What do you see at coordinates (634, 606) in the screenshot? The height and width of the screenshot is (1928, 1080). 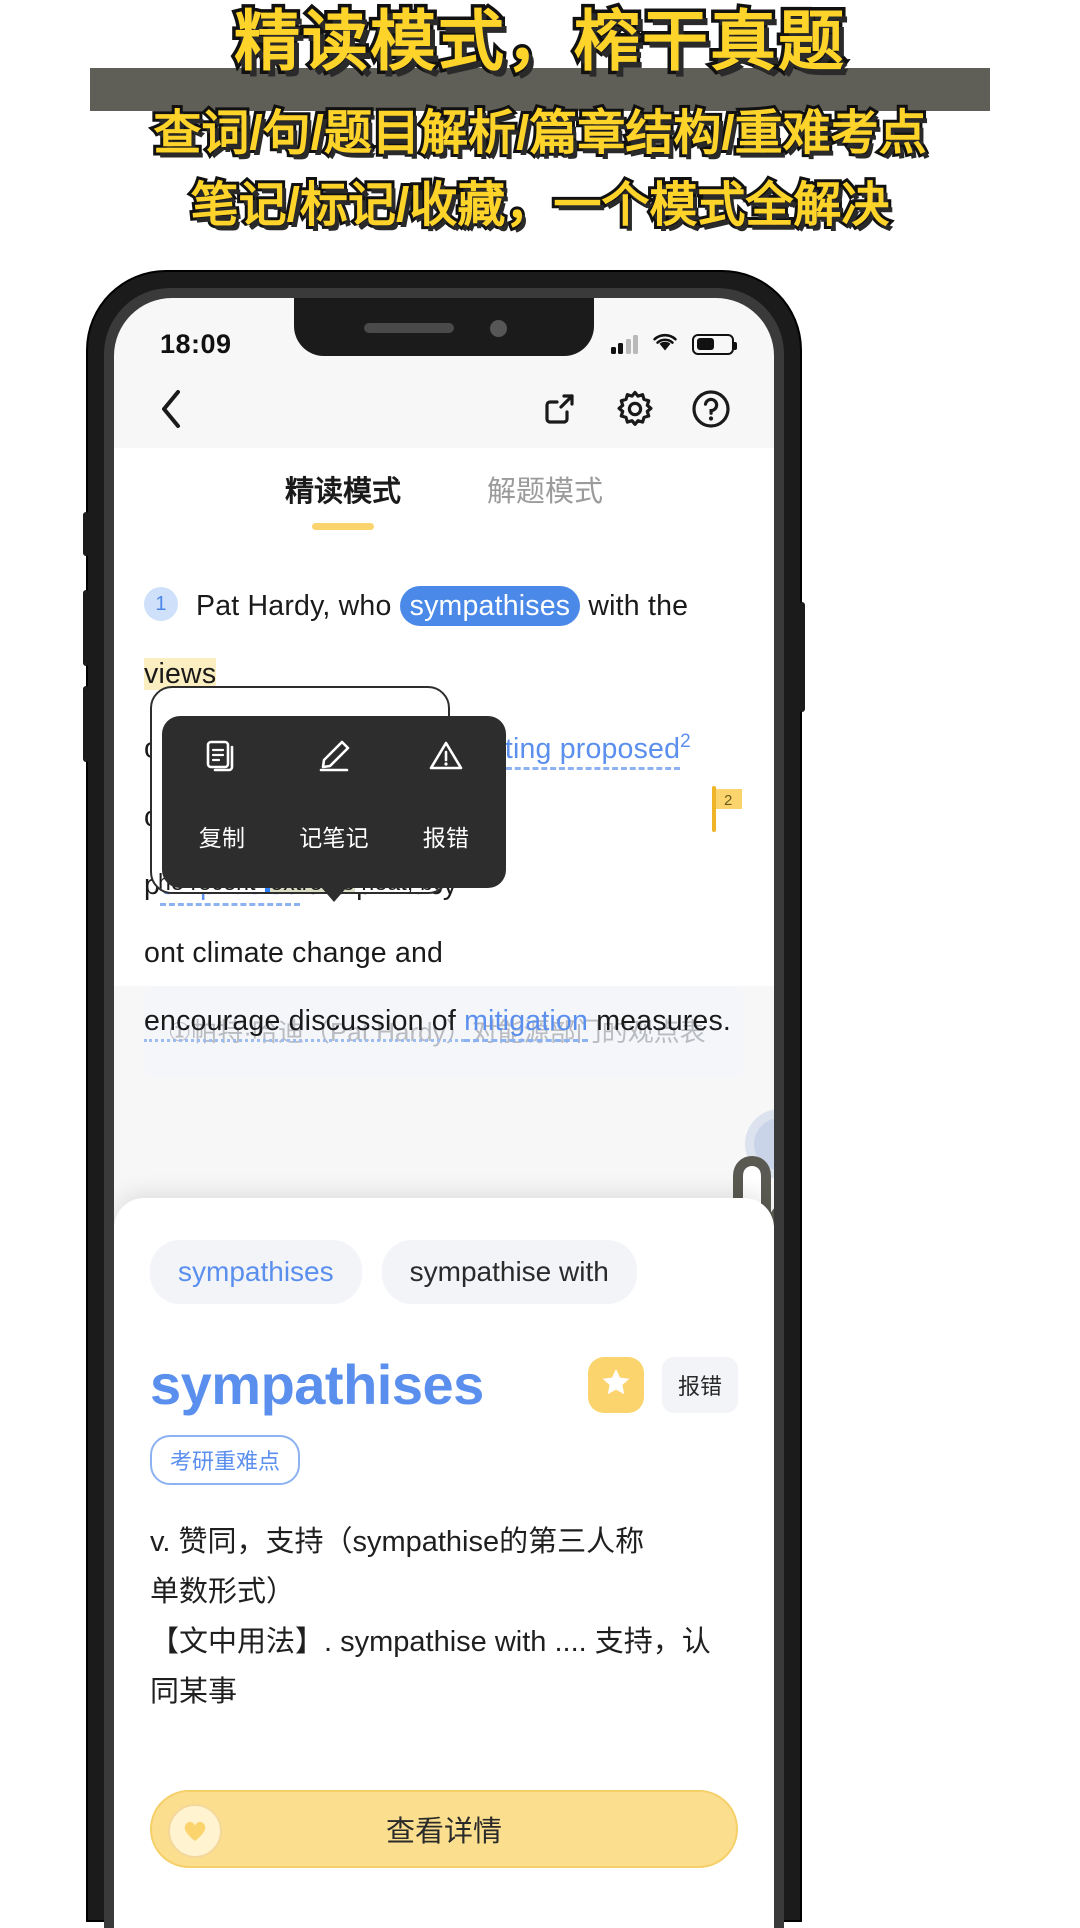 I see `article-text-b: with the` at bounding box center [634, 606].